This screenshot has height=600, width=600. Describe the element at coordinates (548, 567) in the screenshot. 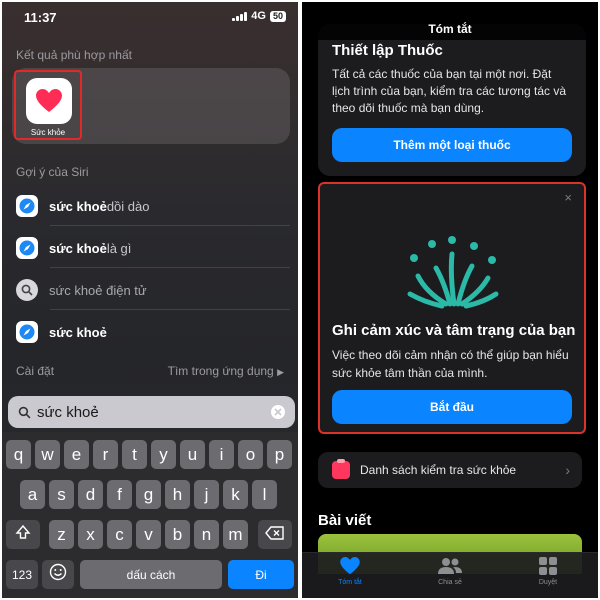

I see `grid-icon` at that location.